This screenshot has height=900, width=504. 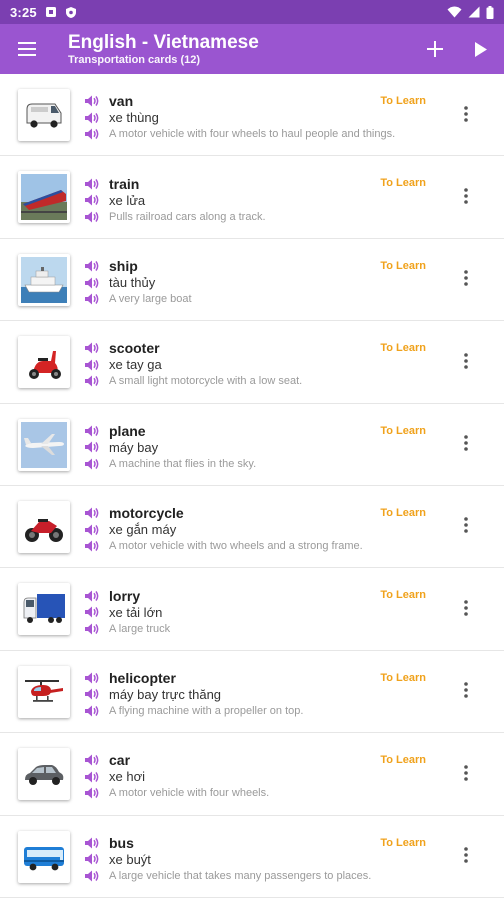 I want to click on menu-icon, so click(x=27, y=49).